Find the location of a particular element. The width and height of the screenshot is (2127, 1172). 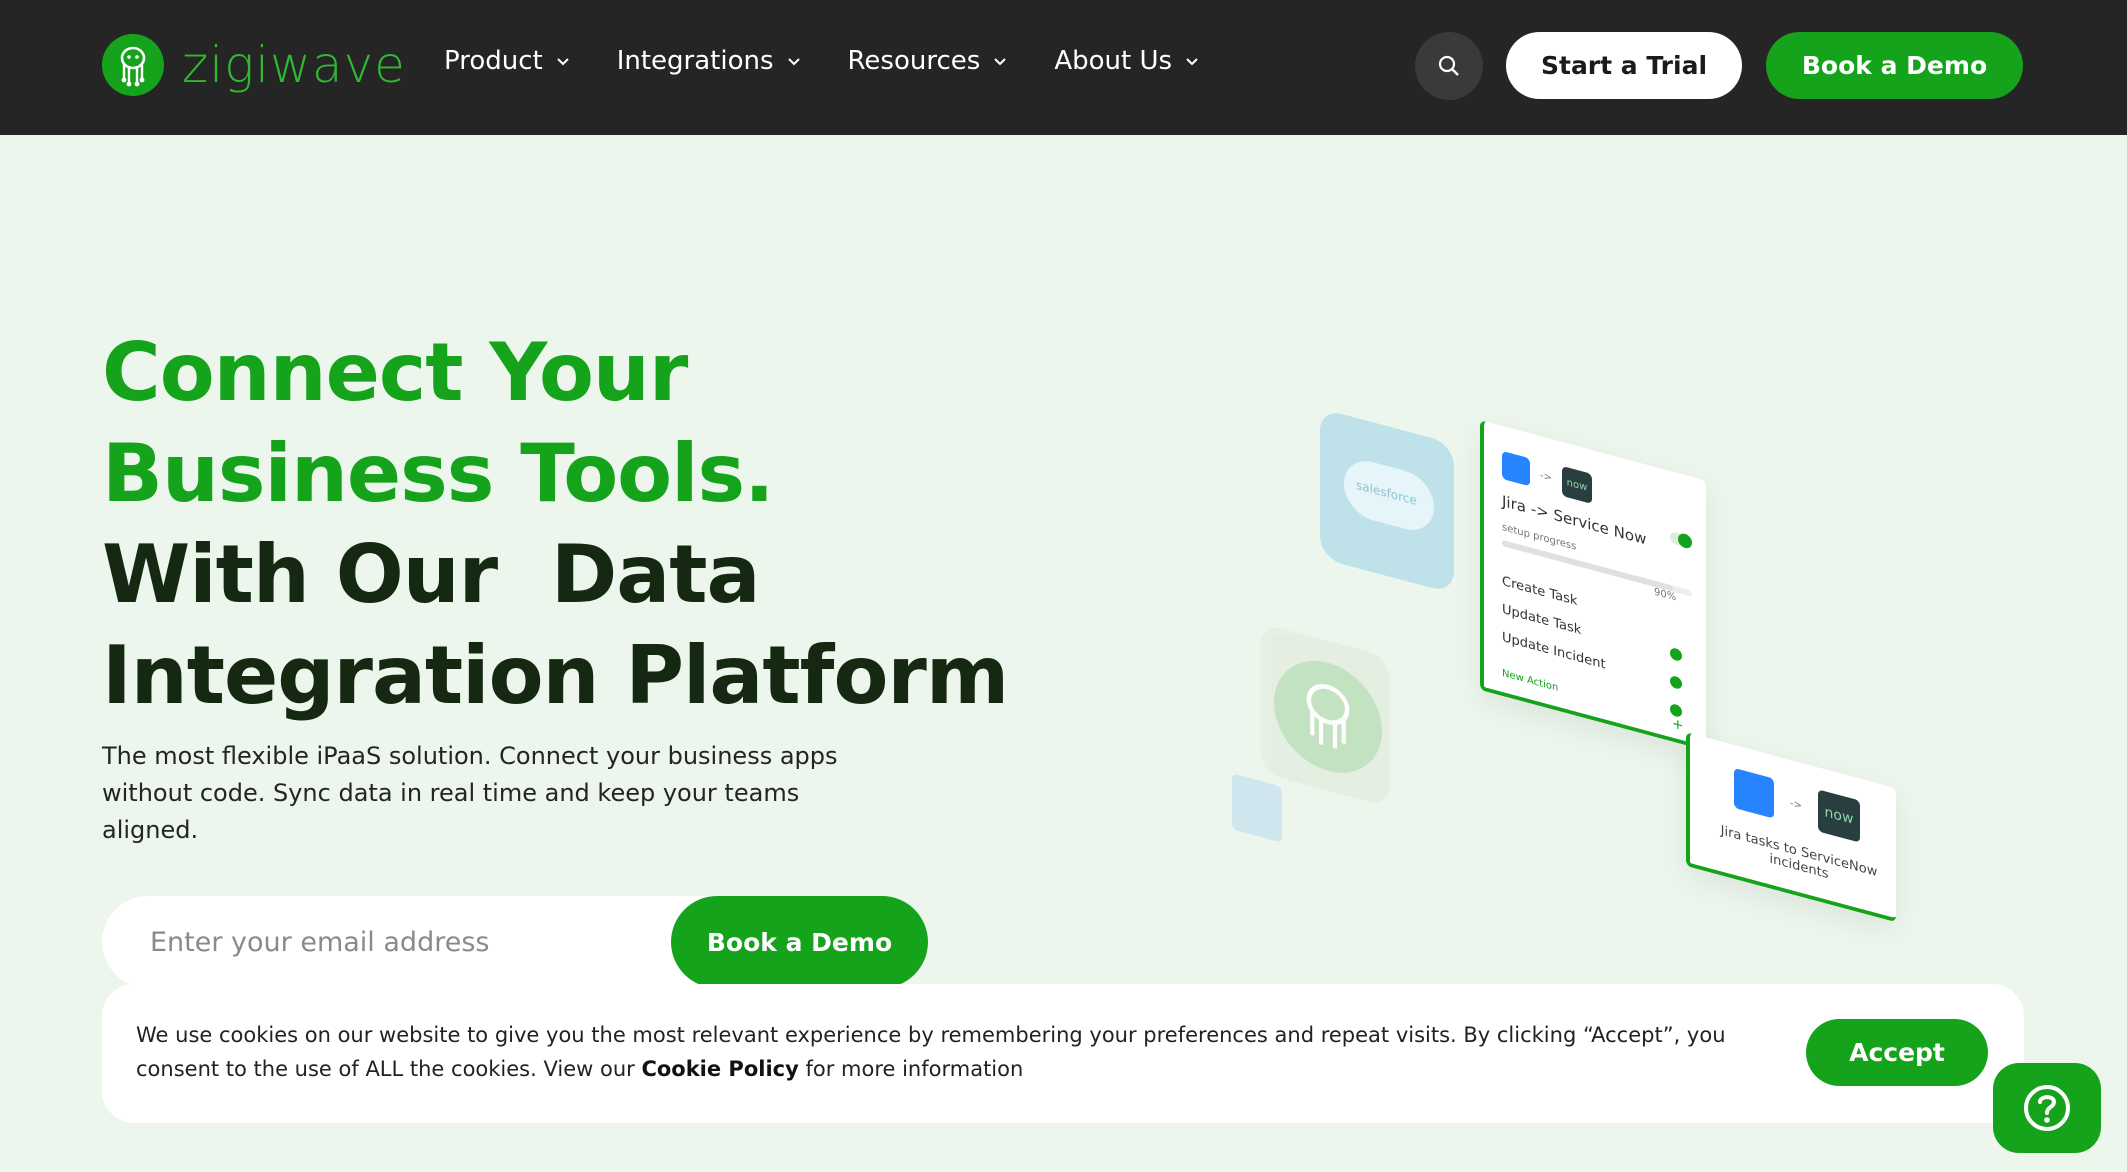

help-question-icon is located at coordinates (2047, 1108).